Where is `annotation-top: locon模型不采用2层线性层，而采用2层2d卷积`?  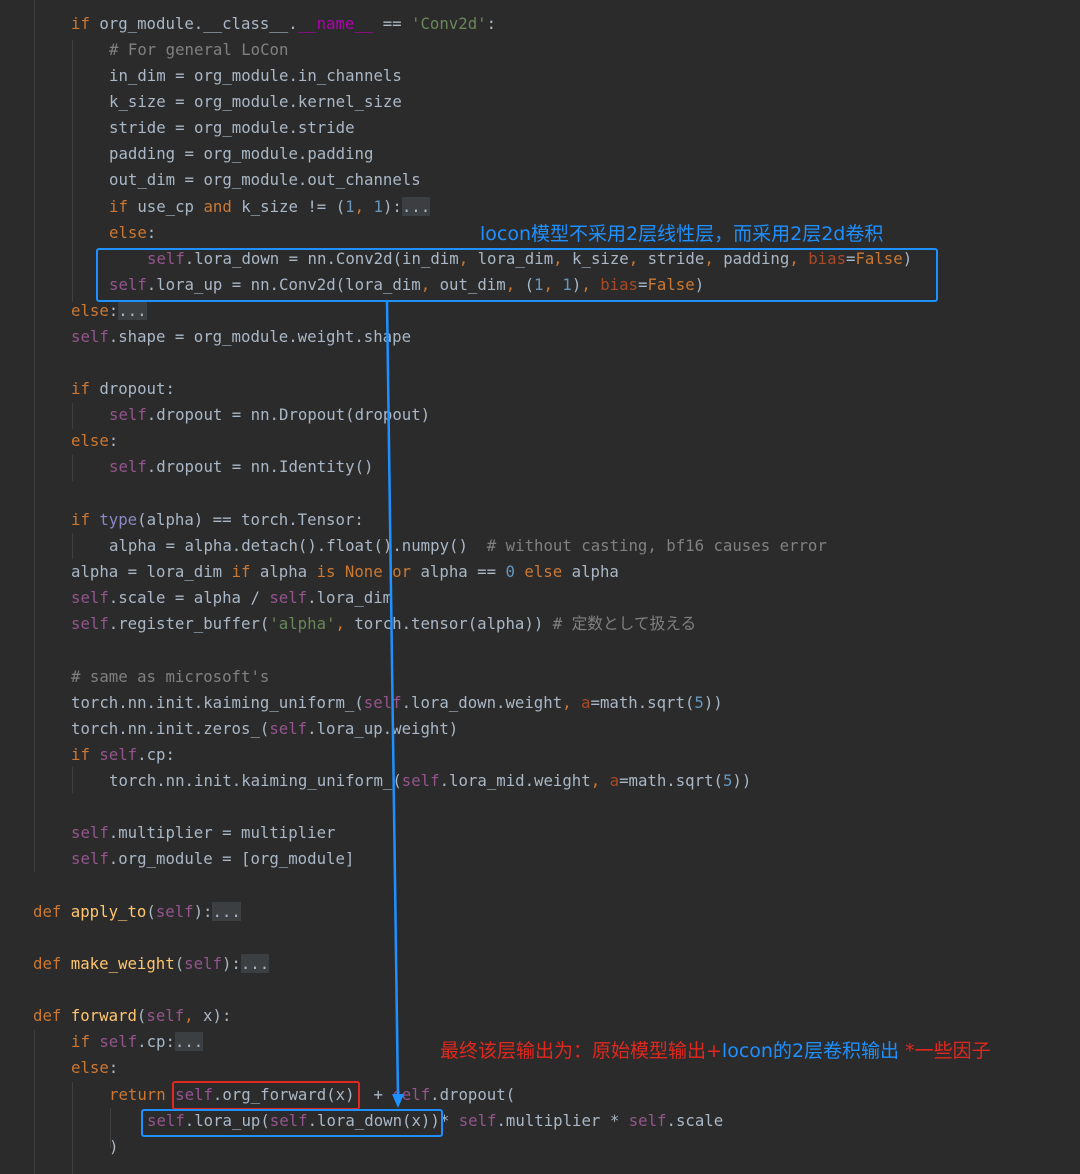
annotation-top: locon模型不采用2层线性层，而采用2层2d卷积 is located at coordinates (682, 234).